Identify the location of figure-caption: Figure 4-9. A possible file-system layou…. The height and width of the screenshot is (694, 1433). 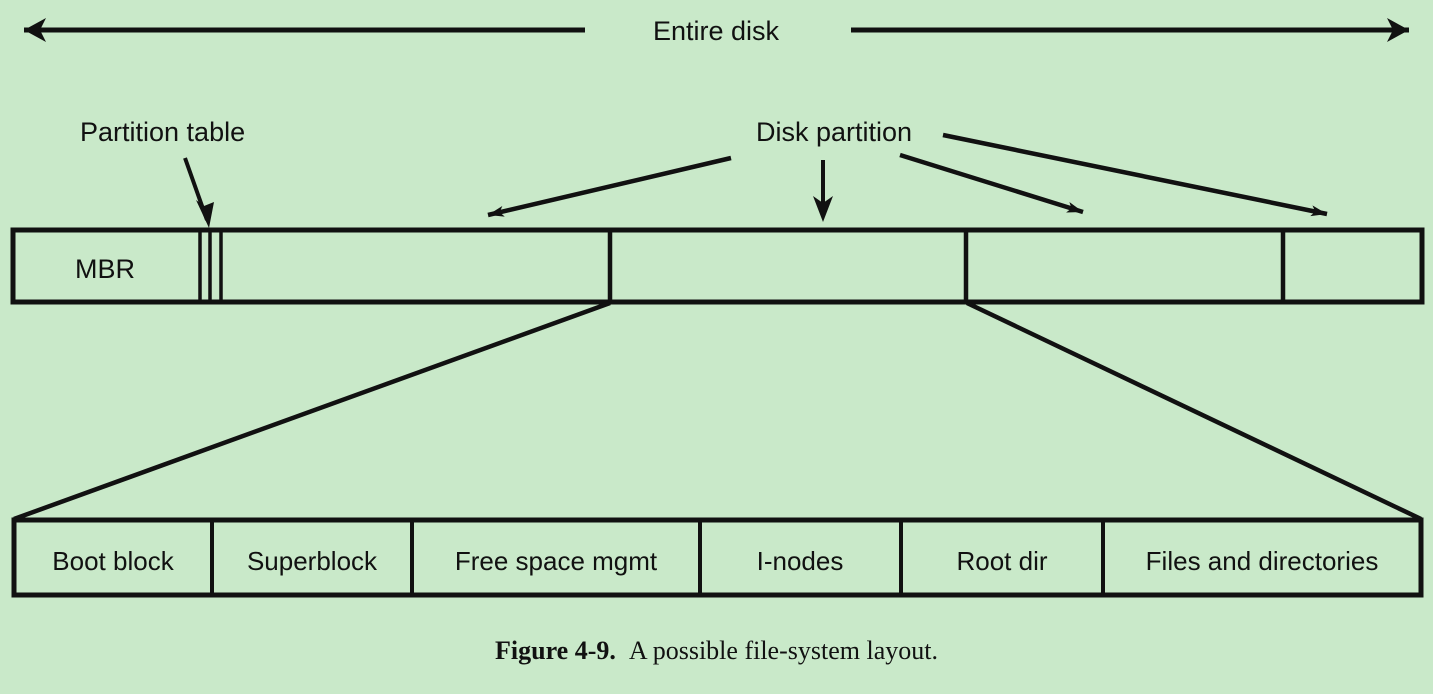
(716, 651).